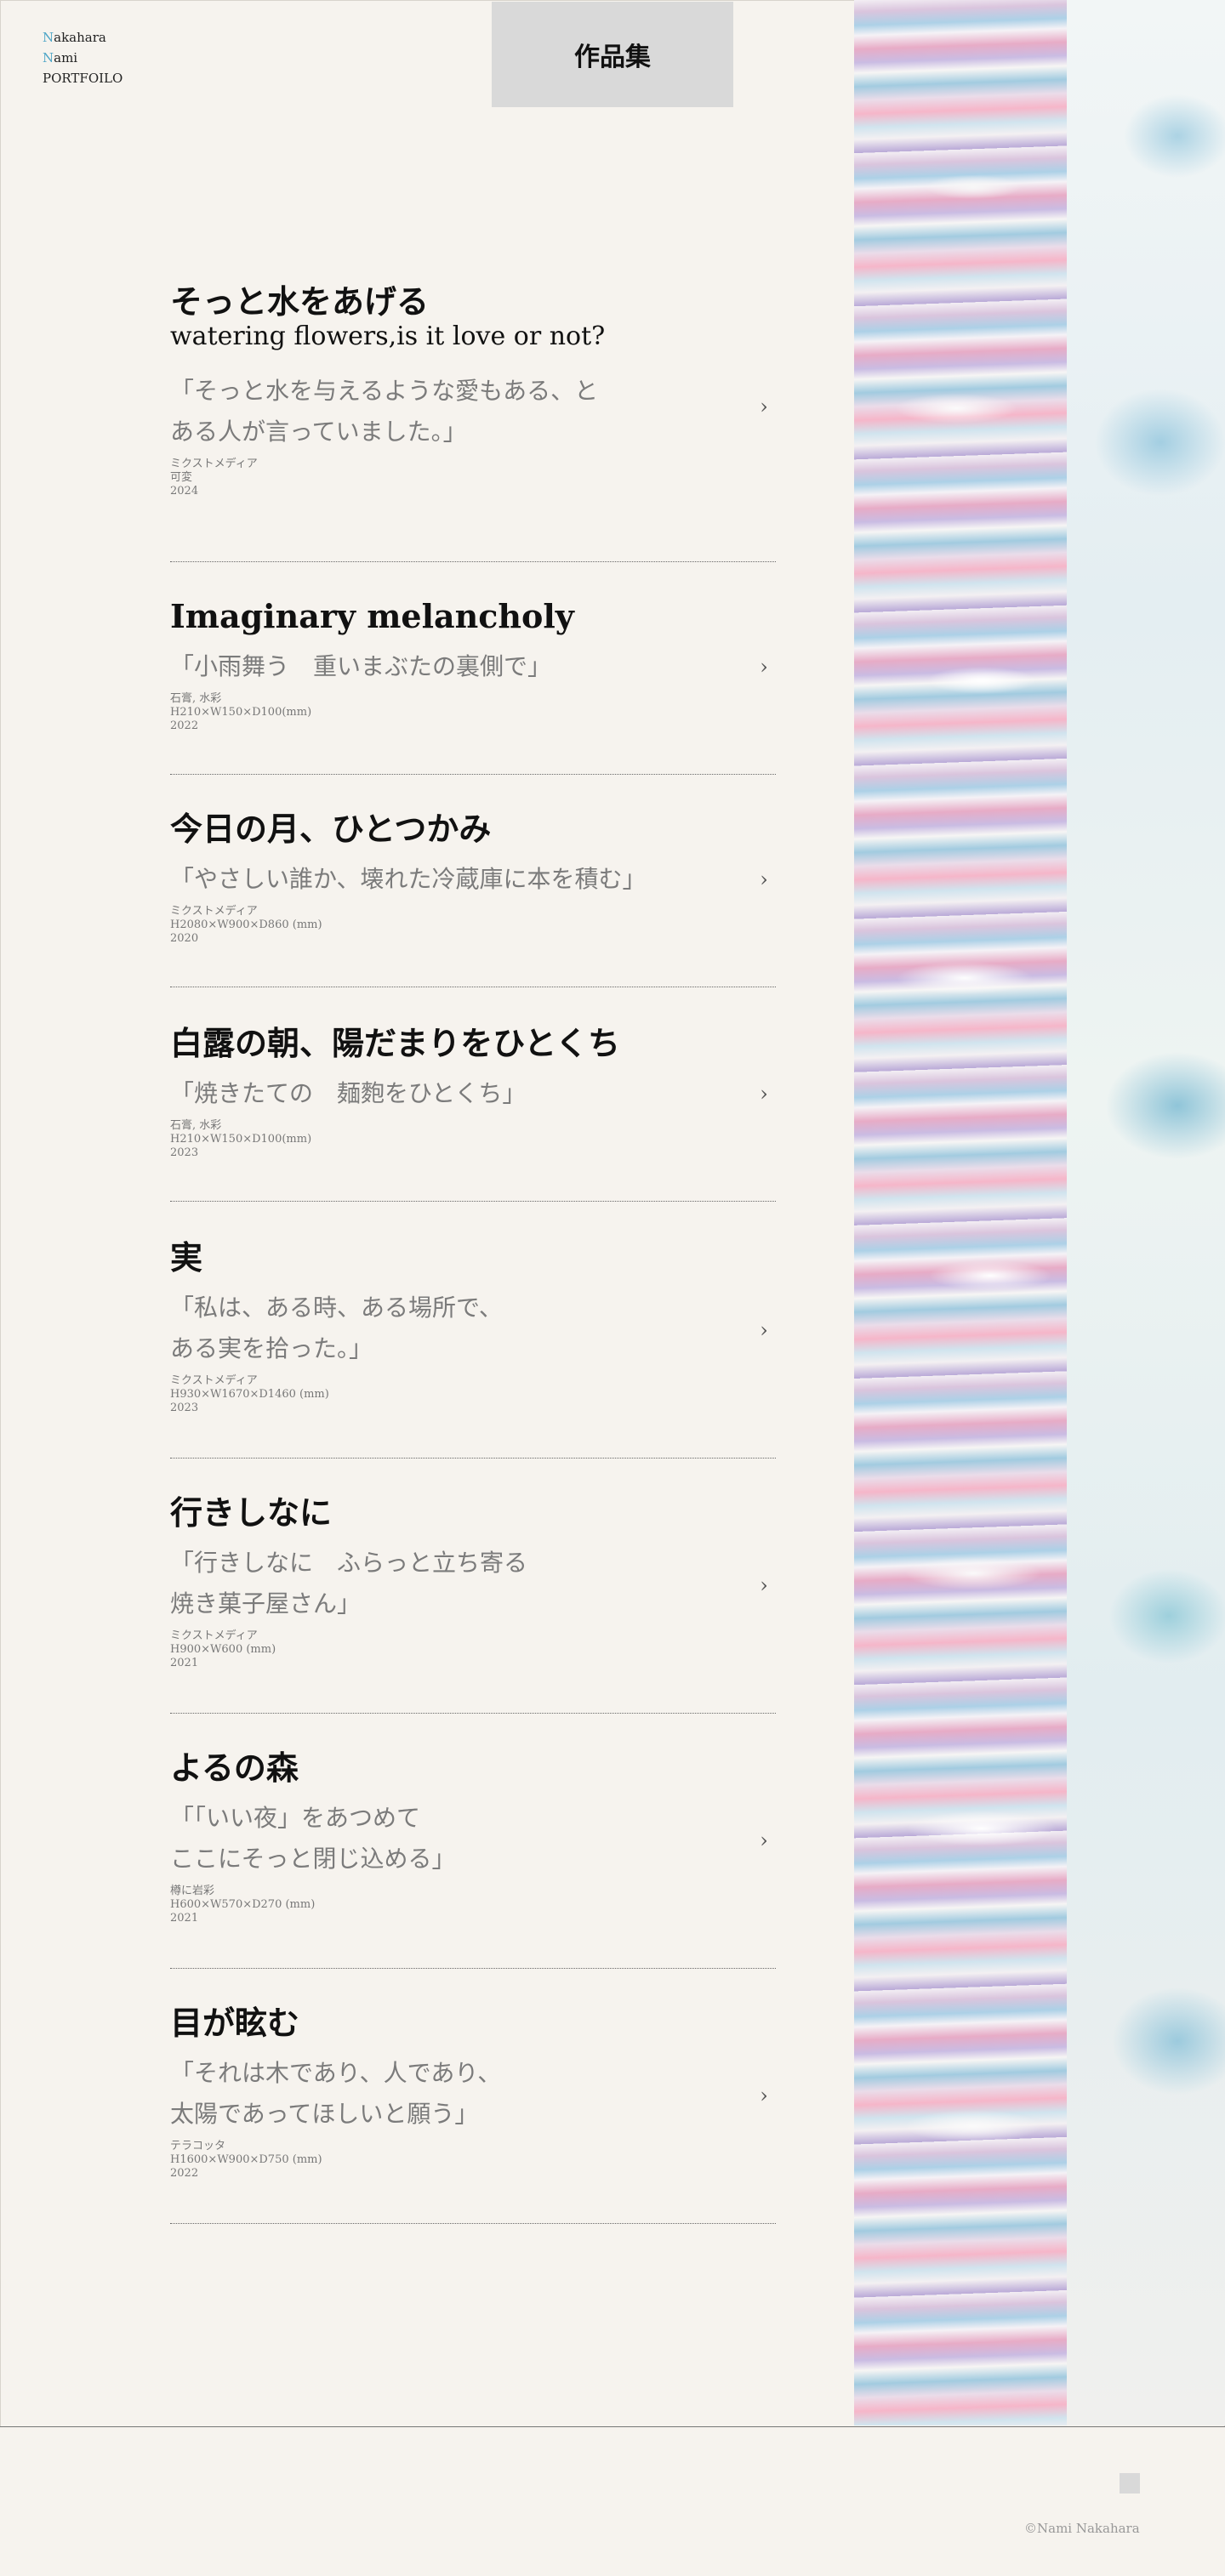  Describe the element at coordinates (473, 1394) in the screenshot. I see `work-meta: ミクストメディア H930×W1670×D1460 (mm) 2023` at that location.